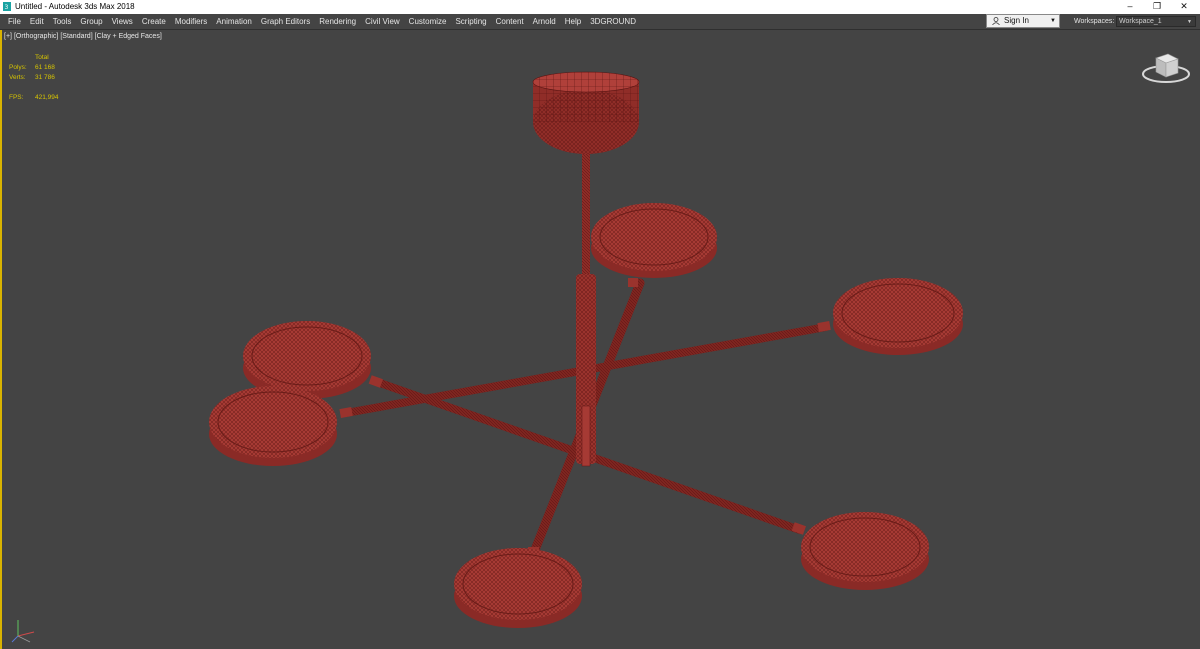  Describe the element at coordinates (154, 21) in the screenshot. I see `menu-create: Create` at that location.